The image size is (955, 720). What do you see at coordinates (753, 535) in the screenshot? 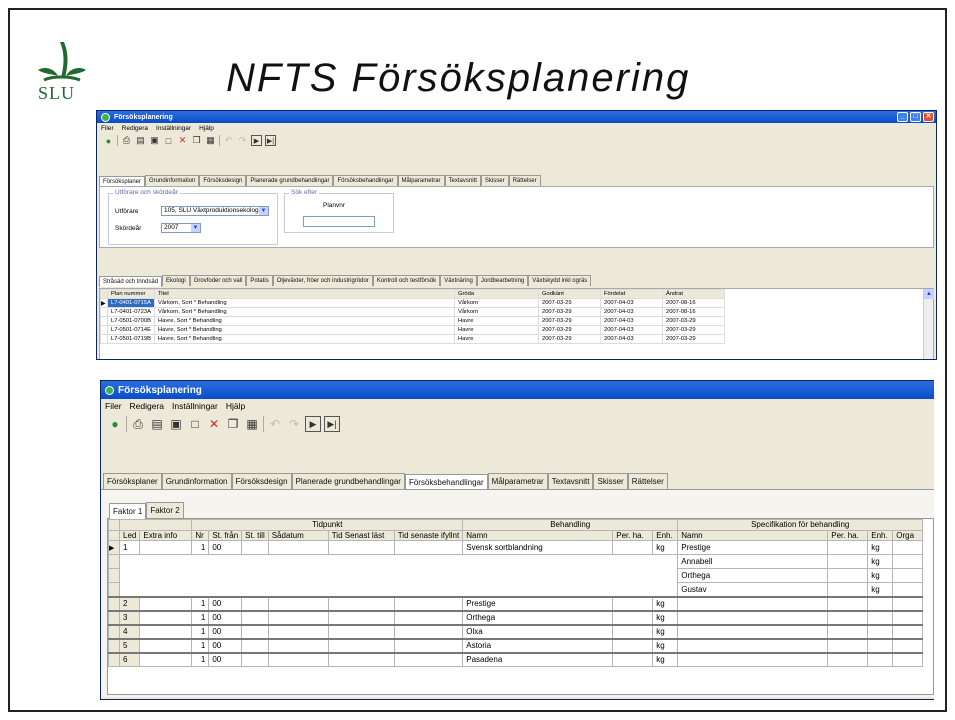
I see `column-header-spec-namn: Namn` at bounding box center [753, 535].